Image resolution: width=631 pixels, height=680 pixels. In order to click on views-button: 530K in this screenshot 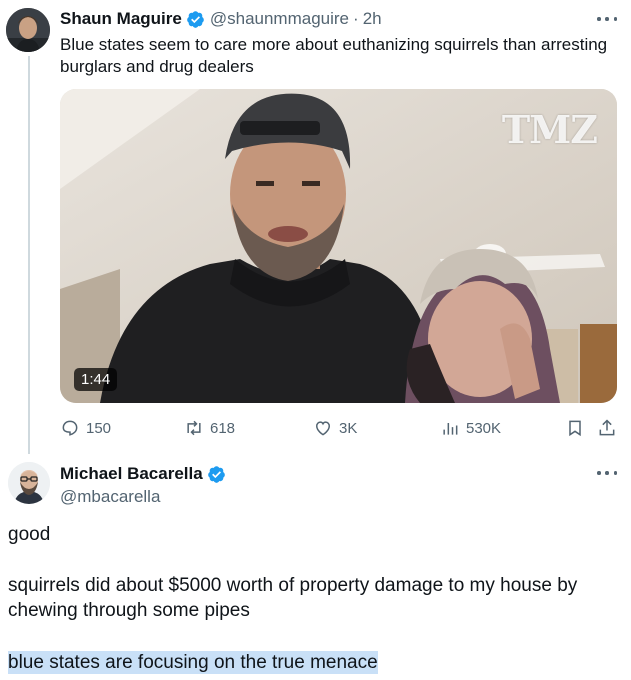, I will do `click(470, 428)`.